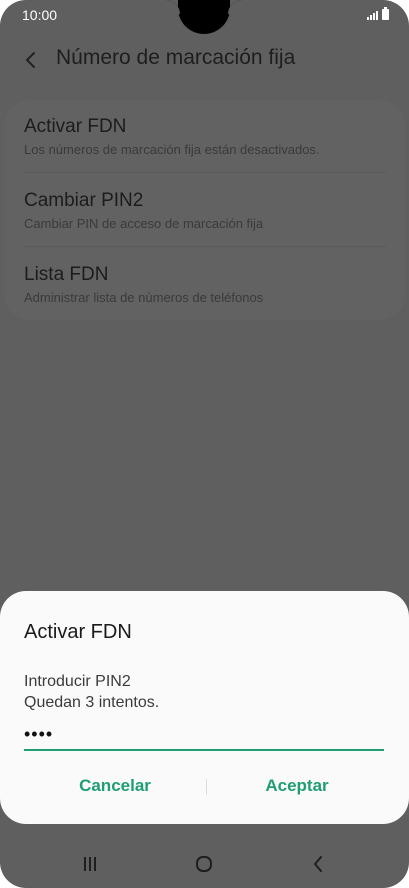 The width and height of the screenshot is (409, 888). I want to click on camera-notch, so click(204, 17).